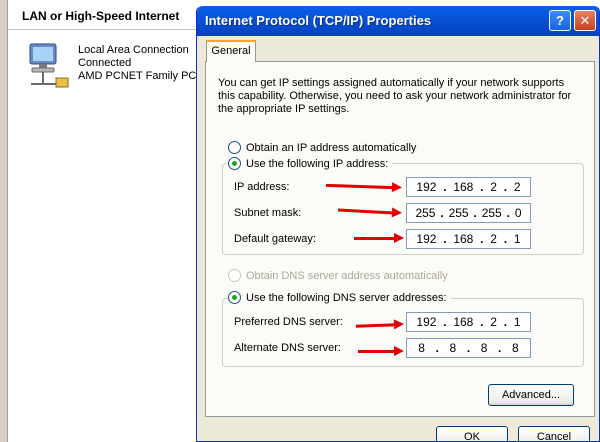 This screenshot has height=442, width=600. I want to click on annotation-arrow-gateway, so click(379, 238).